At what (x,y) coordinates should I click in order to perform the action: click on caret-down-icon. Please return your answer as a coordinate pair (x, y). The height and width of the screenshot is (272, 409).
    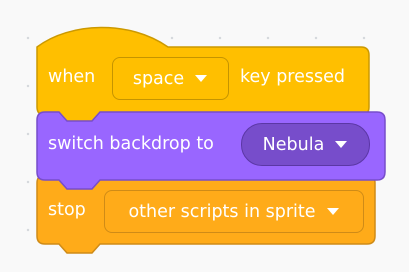
    Looking at the image, I should click on (341, 144).